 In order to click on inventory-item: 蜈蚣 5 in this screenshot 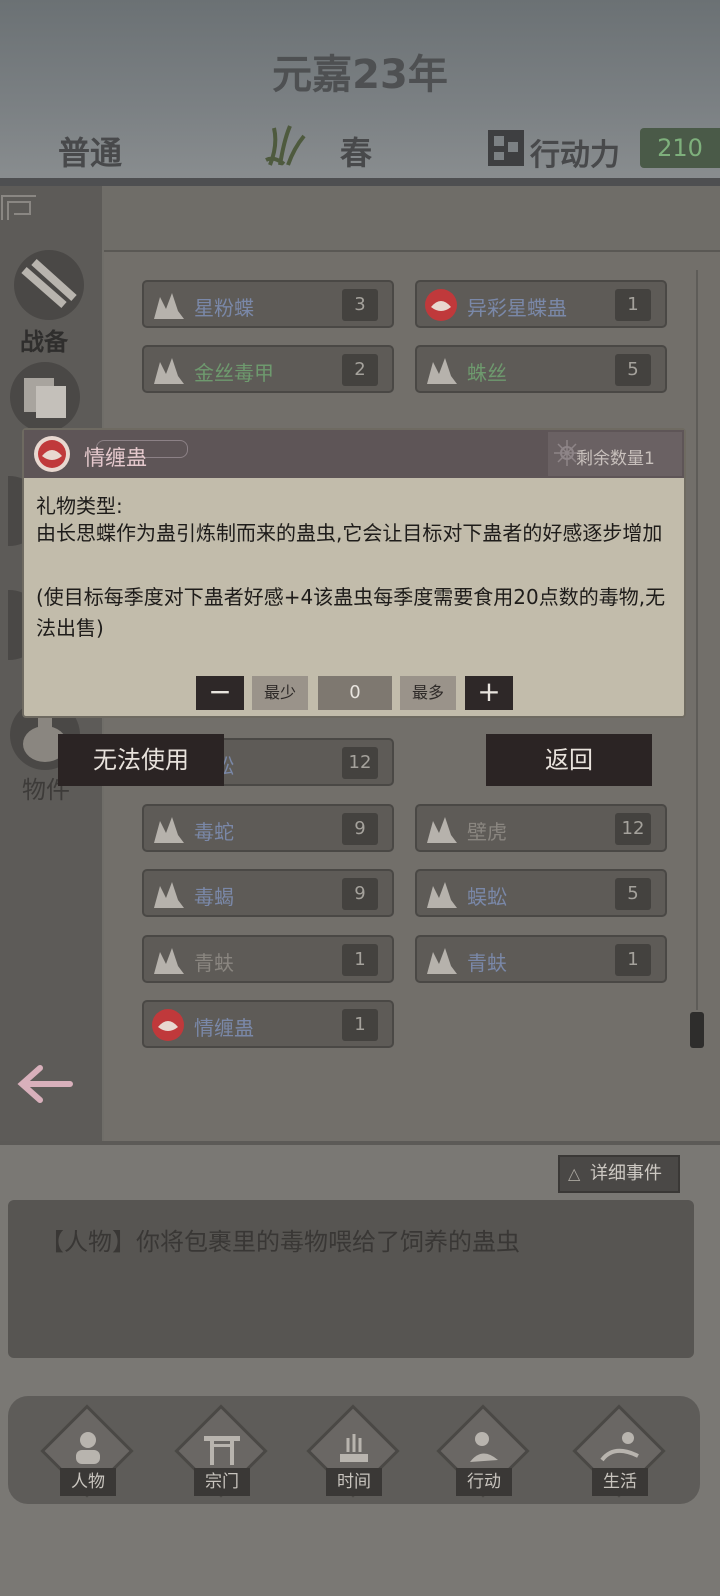, I will do `click(541, 893)`.